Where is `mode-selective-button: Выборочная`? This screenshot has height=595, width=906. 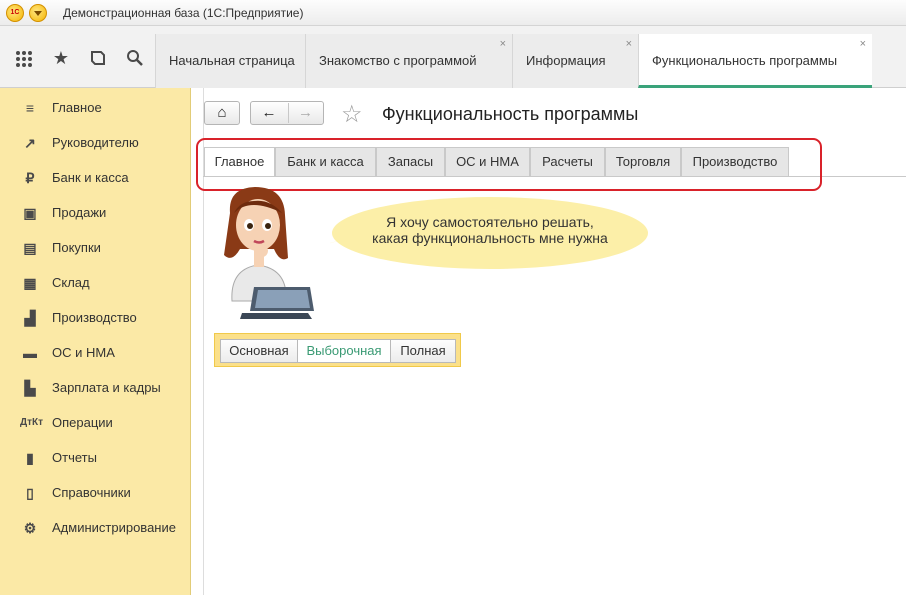 mode-selective-button: Выборочная is located at coordinates (344, 351).